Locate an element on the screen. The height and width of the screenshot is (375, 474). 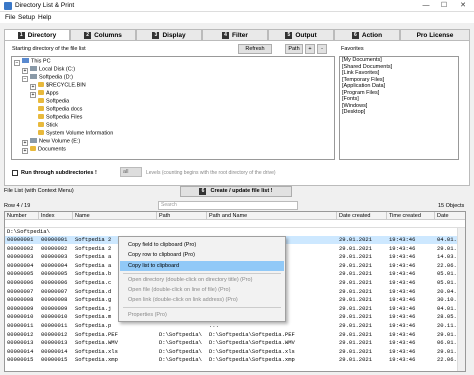
vertical-scrollbar is located at coordinates (461, 299).